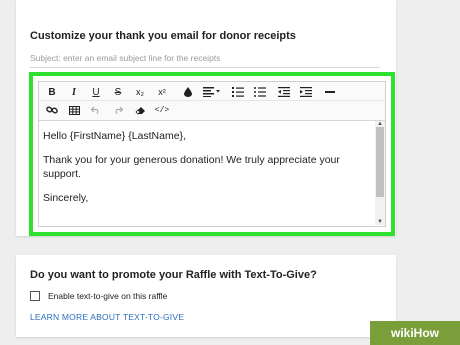 Image resolution: width=460 pixels, height=345 pixels. I want to click on redo-icon, so click(119, 110).